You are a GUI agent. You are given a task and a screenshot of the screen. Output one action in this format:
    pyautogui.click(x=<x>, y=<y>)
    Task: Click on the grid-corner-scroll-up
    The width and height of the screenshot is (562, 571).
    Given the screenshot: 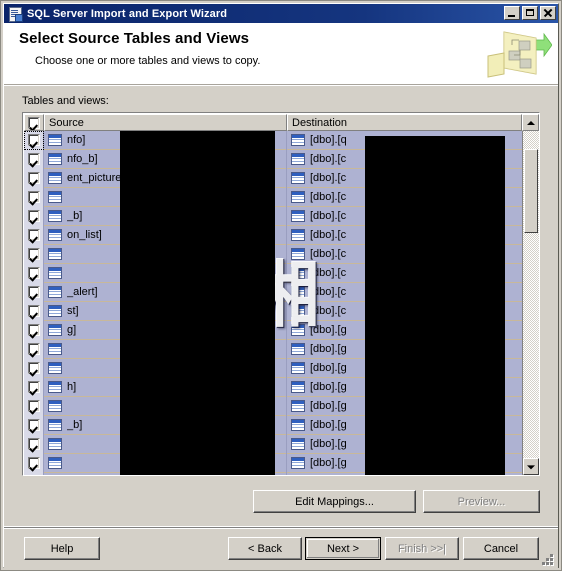 What is the action you would take?
    pyautogui.click(x=530, y=122)
    